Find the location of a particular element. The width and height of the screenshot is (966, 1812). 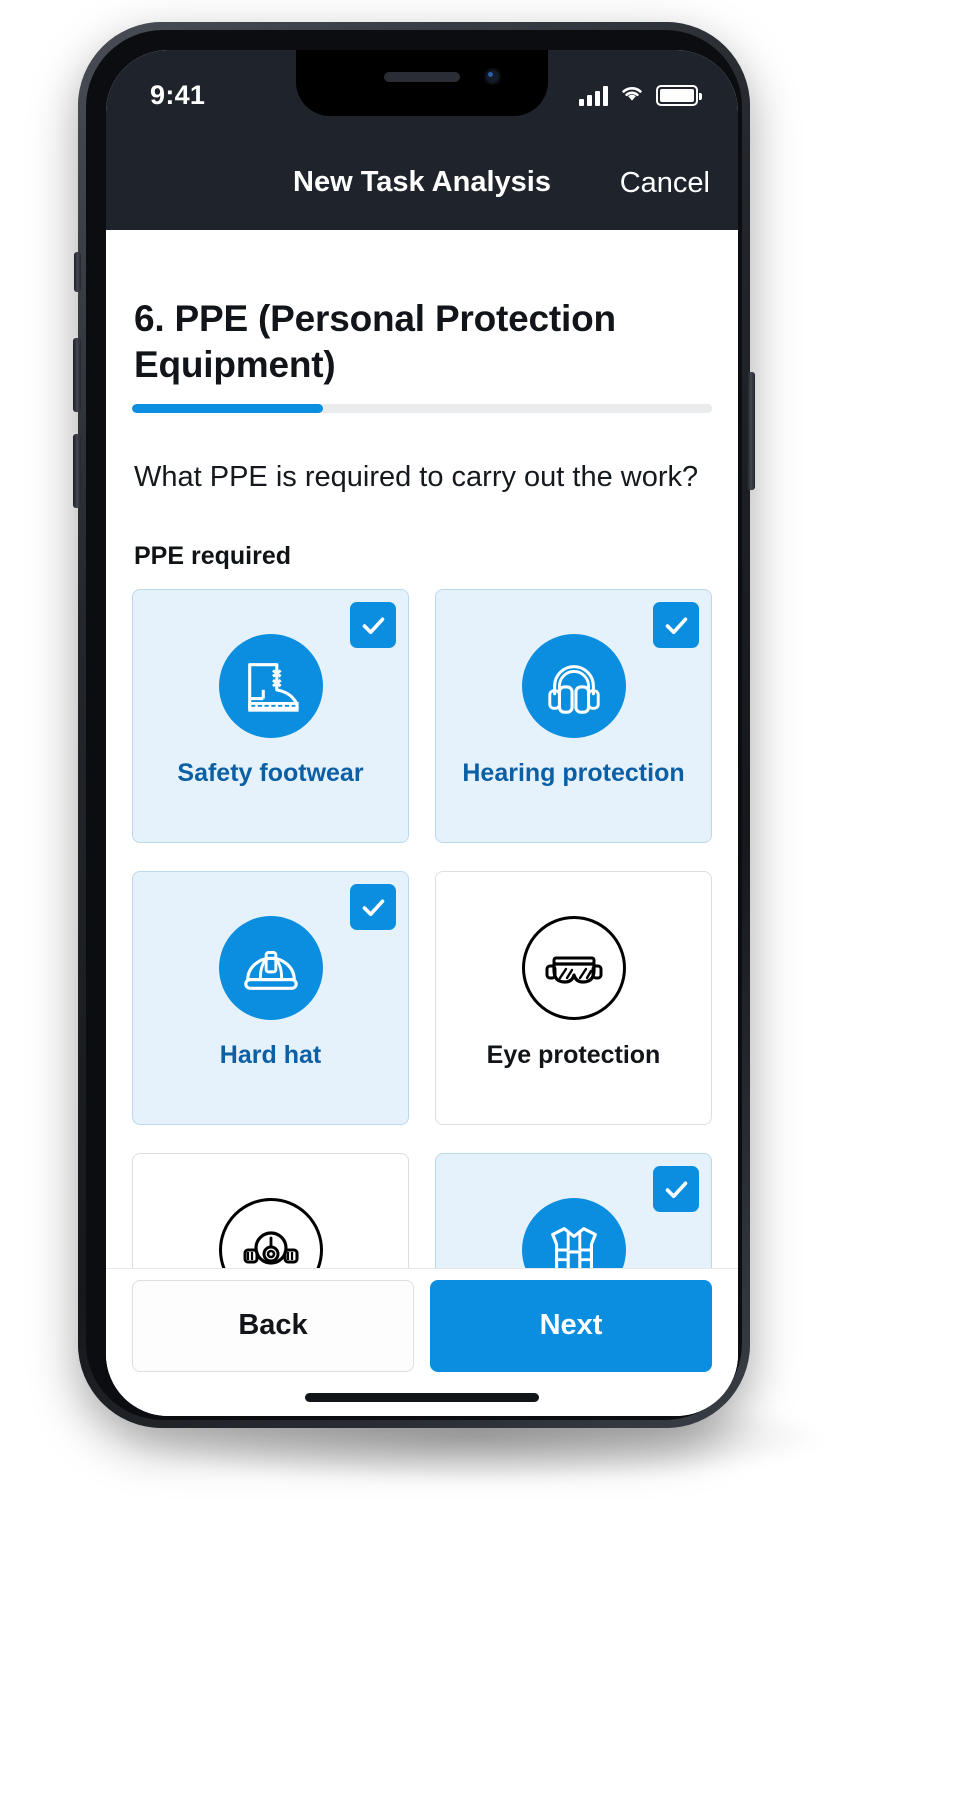

ppe-option-label: Hearing protection is located at coordinates (573, 773).